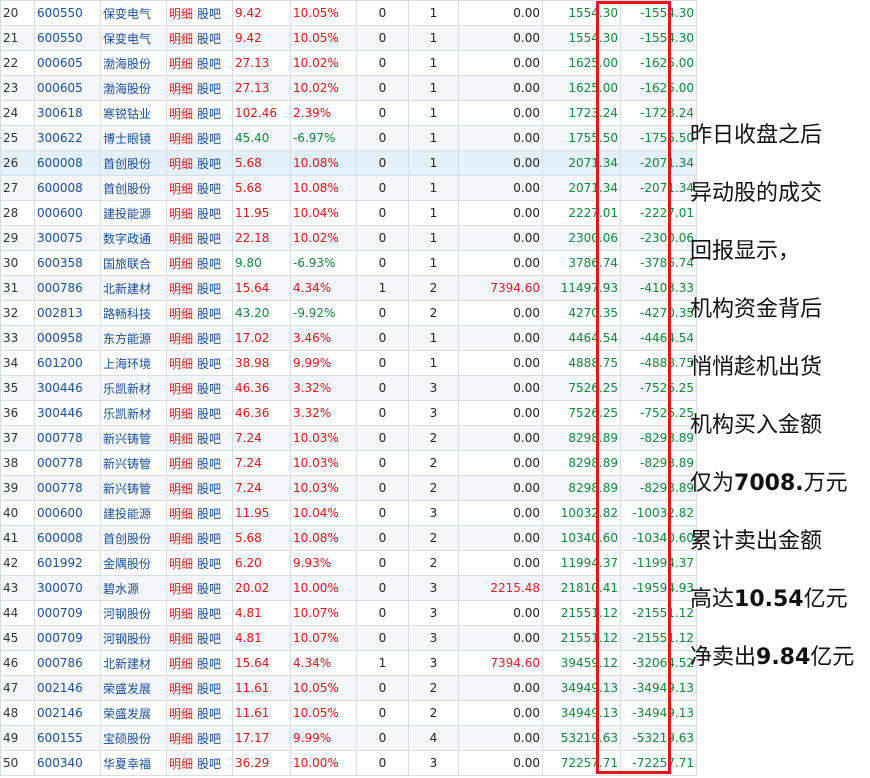 Image resolution: width=870 pixels, height=778 pixels. What do you see at coordinates (133, 138) in the screenshot?
I see `stock-name-link: 博士眼镜` at bounding box center [133, 138].